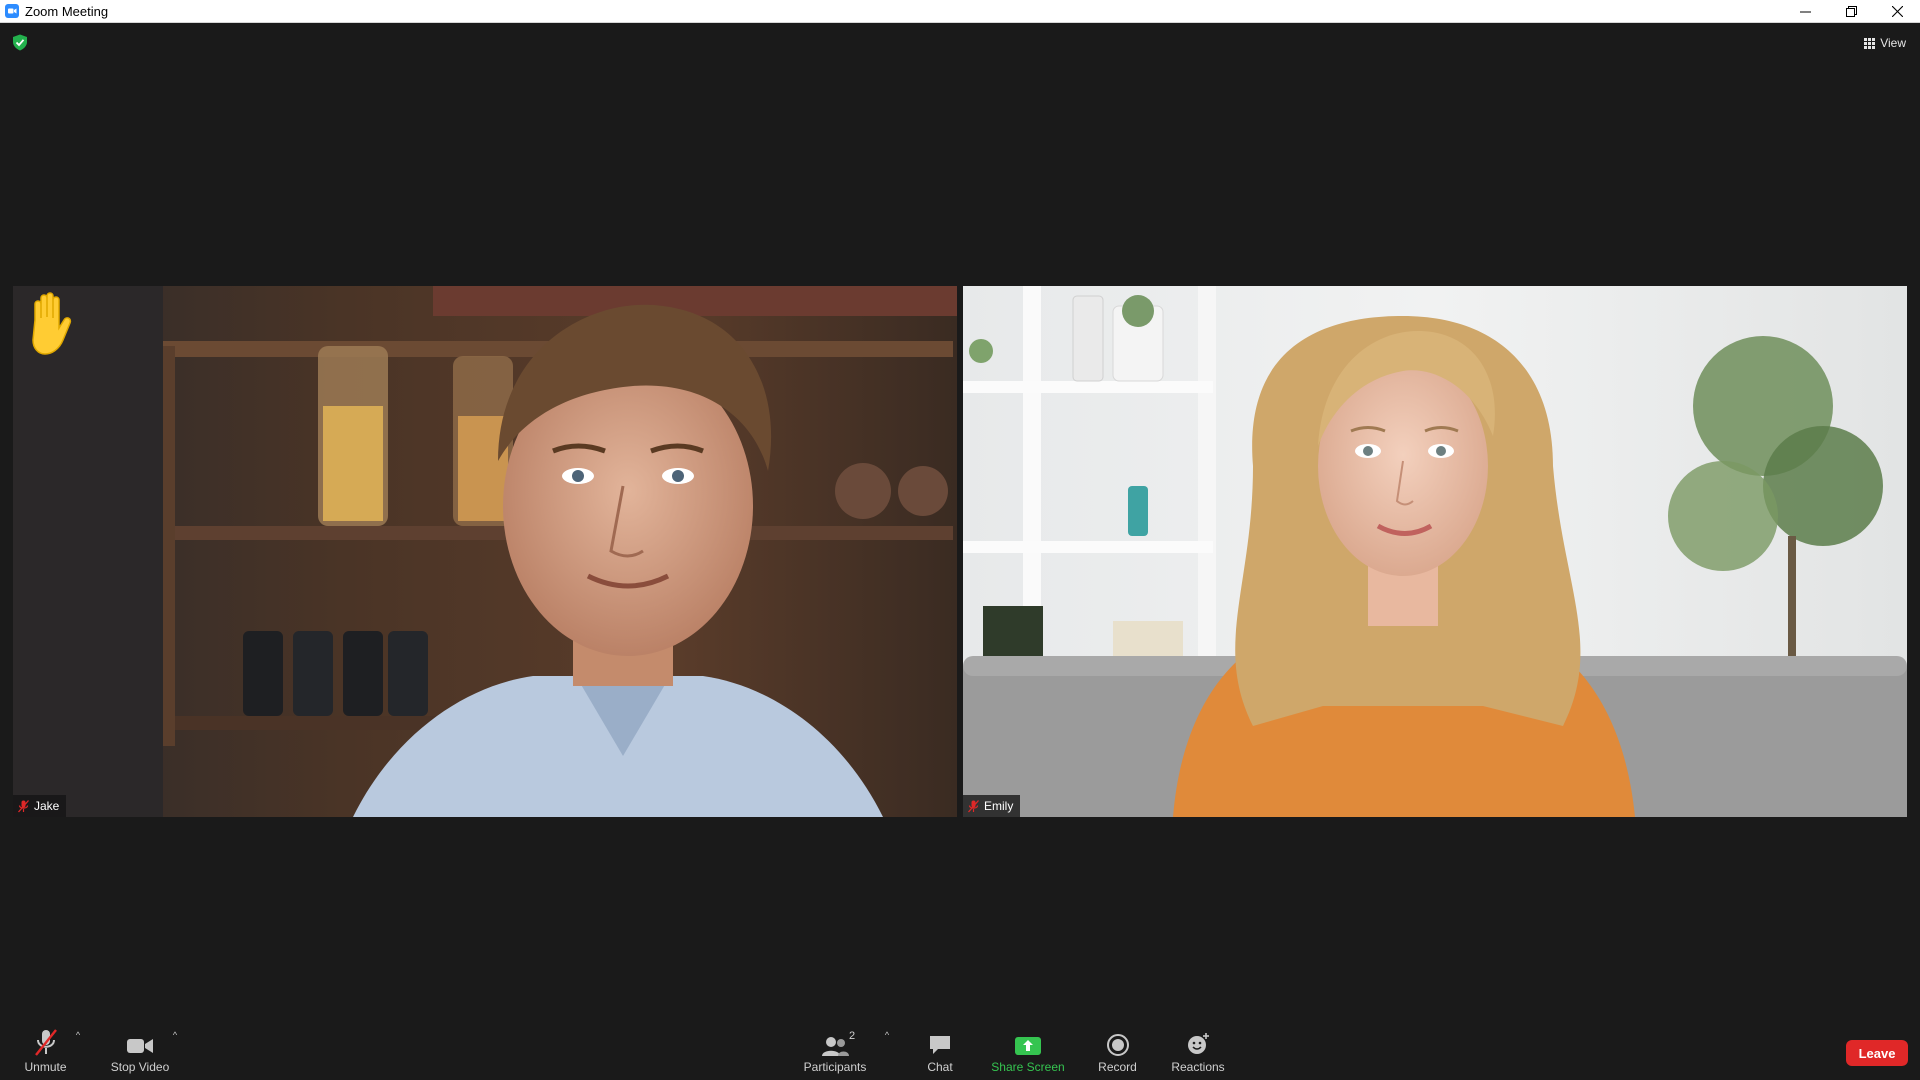 This screenshot has height=1080, width=1920. I want to click on participant-name-tag: Jake, so click(40, 806).